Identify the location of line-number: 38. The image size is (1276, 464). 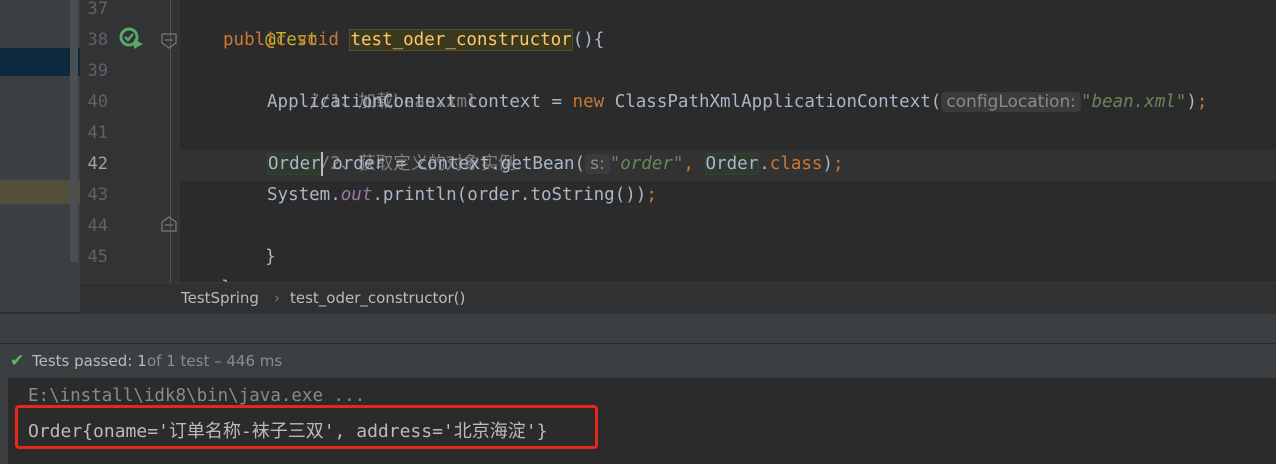
(97, 40).